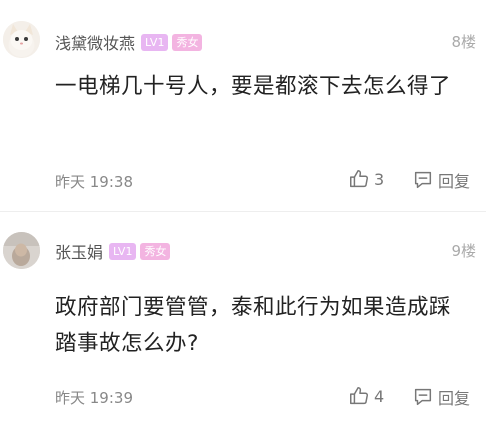 This screenshot has height=423, width=486. I want to click on comment-text: 政府部门要管管，泰和此行为如果造成踩踏事故怎么办?, so click(253, 325).